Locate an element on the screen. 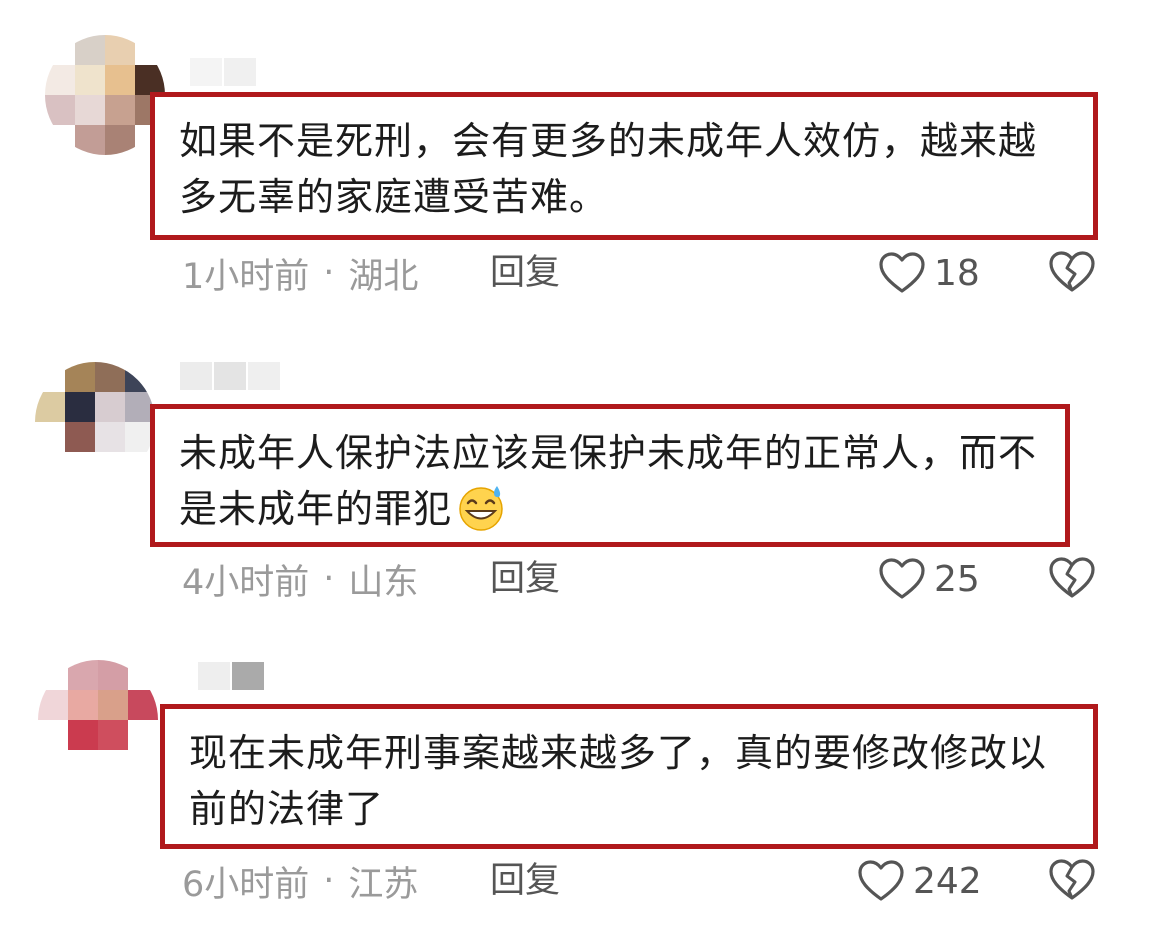 The height and width of the screenshot is (928, 1152). like-button: 242 is located at coordinates (919, 881).